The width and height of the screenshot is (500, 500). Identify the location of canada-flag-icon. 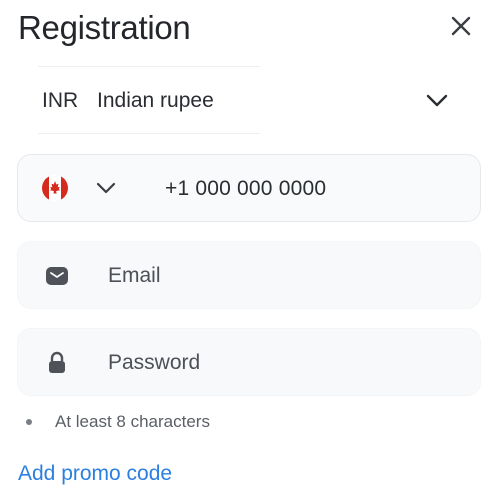
(55, 188).